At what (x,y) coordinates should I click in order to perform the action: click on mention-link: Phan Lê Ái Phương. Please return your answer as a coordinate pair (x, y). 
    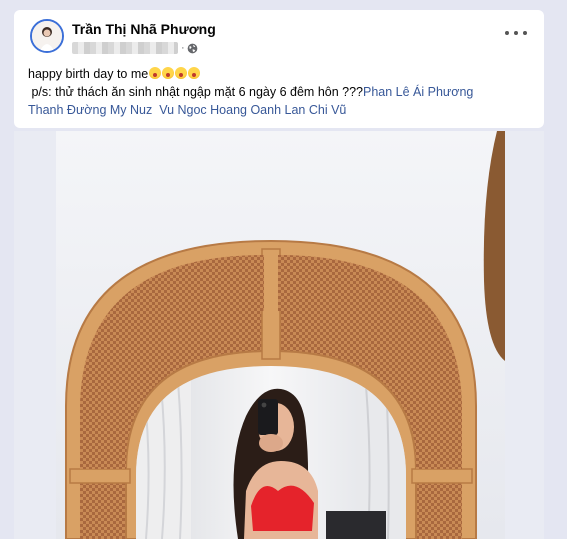
    Looking at the image, I should click on (418, 92).